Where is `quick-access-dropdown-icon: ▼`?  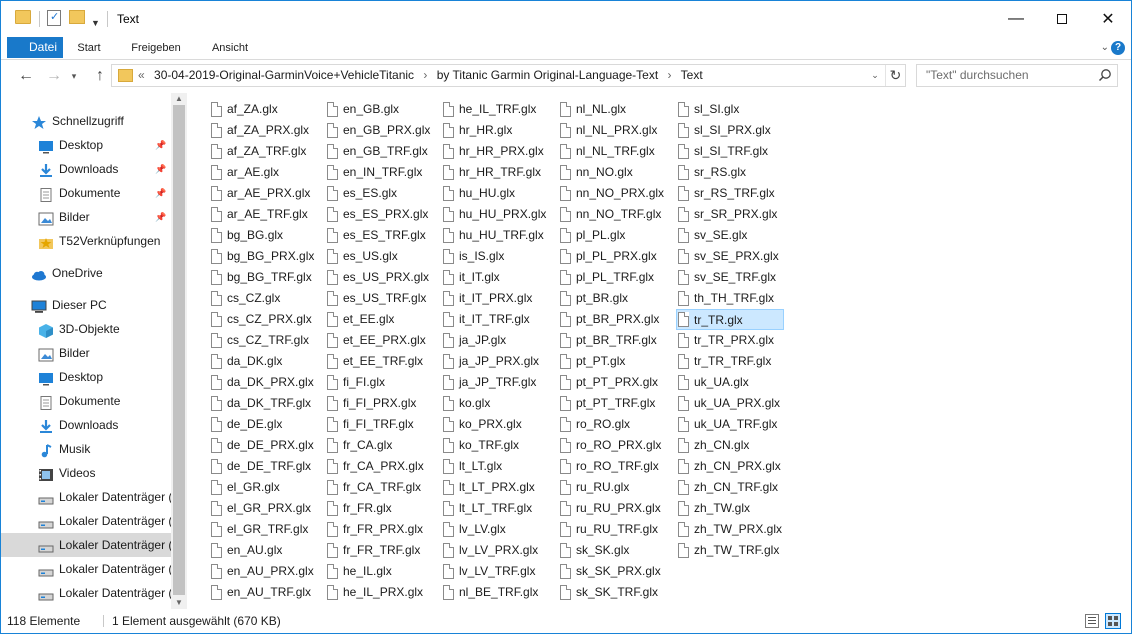
quick-access-dropdown-icon: ▼ is located at coordinates (95, 23).